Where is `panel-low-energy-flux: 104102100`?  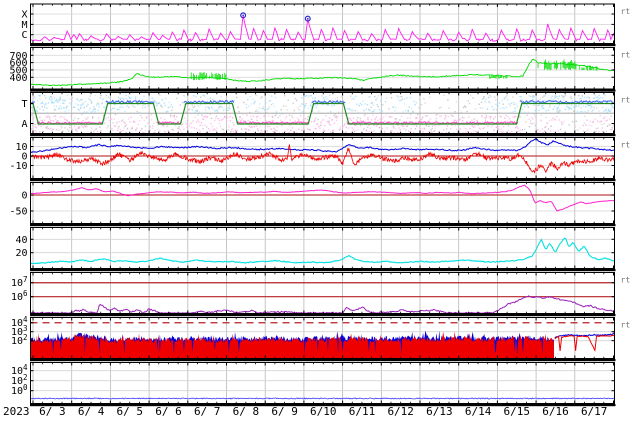
panel-low-energy-flux: 104102100 is located at coordinates (313, 384).